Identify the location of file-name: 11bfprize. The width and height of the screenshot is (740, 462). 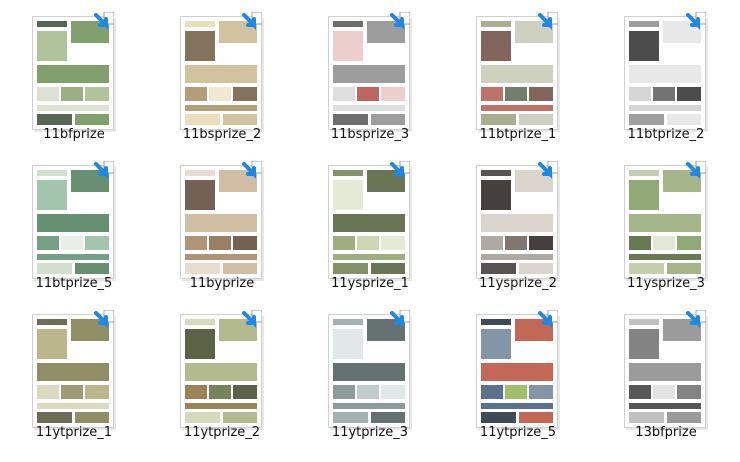
(74, 134).